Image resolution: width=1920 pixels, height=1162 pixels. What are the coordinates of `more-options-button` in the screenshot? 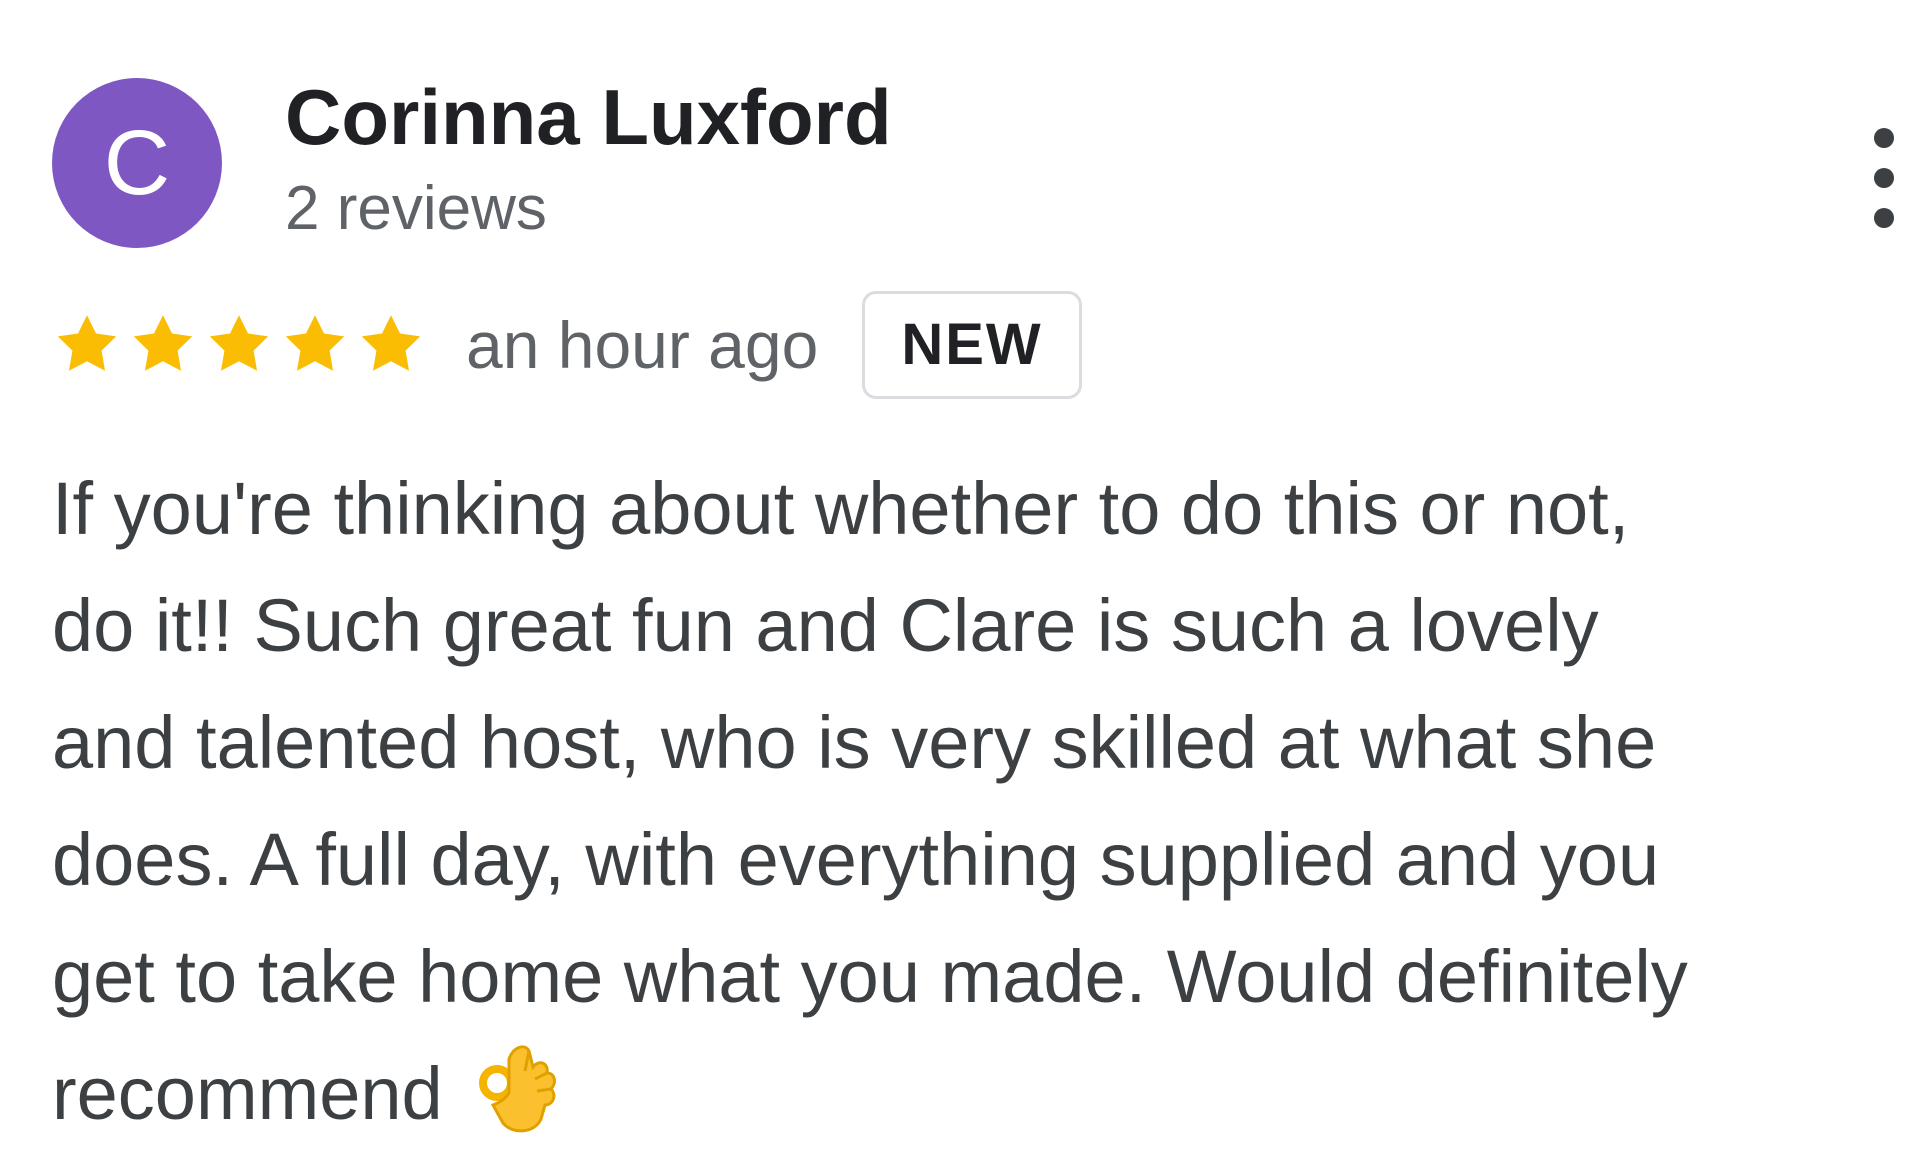 It's located at (1884, 178).